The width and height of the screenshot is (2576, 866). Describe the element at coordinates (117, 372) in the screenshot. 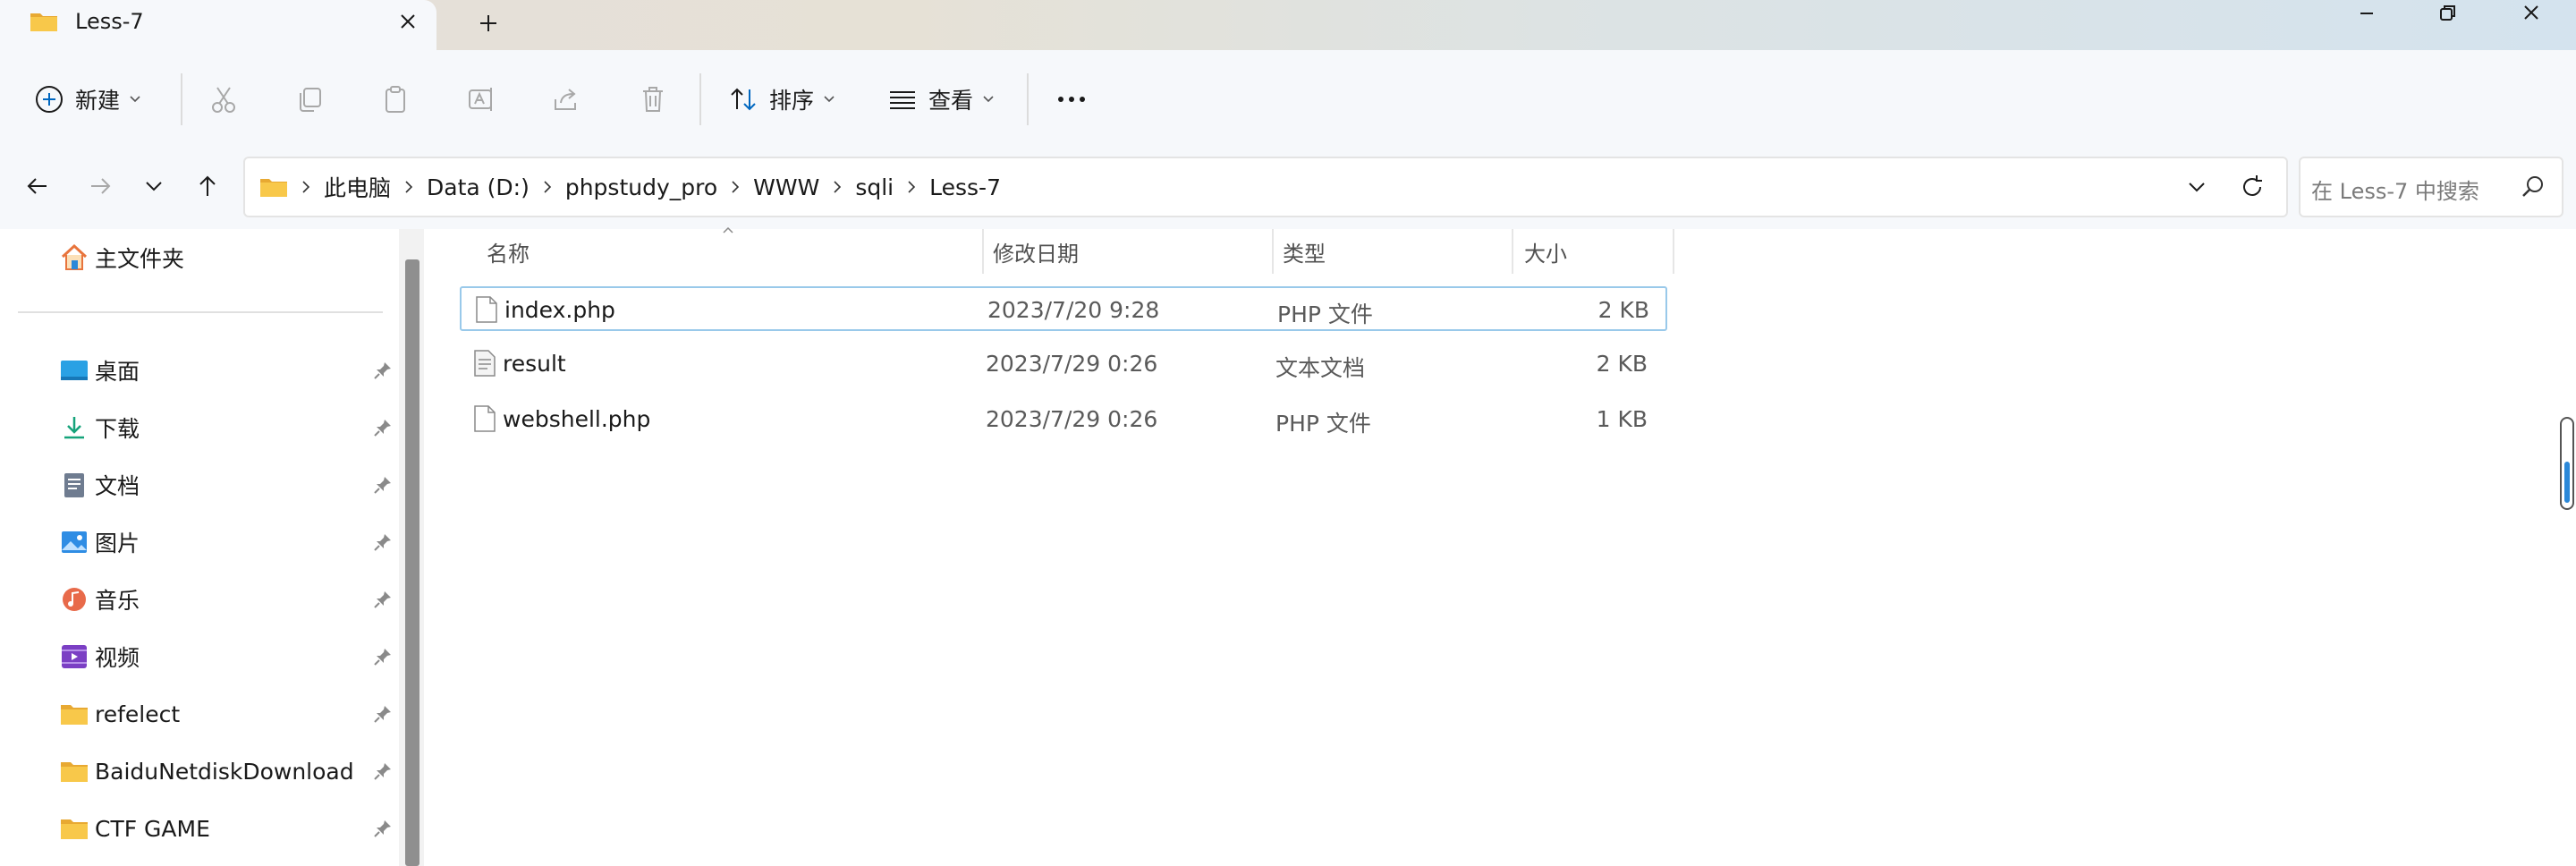

I see `sidebar-item-label: 桌面` at that location.